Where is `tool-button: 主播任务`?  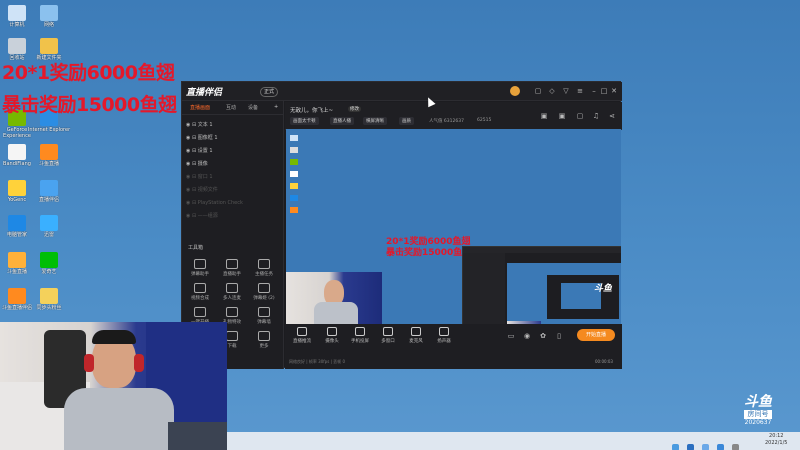 tool-button: 主播任务 is located at coordinates (264, 268).